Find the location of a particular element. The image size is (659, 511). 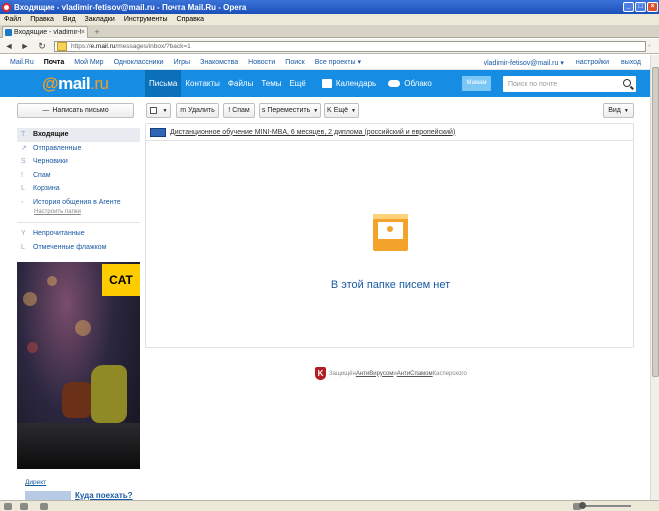

logout-link: выход is located at coordinates (631, 63).